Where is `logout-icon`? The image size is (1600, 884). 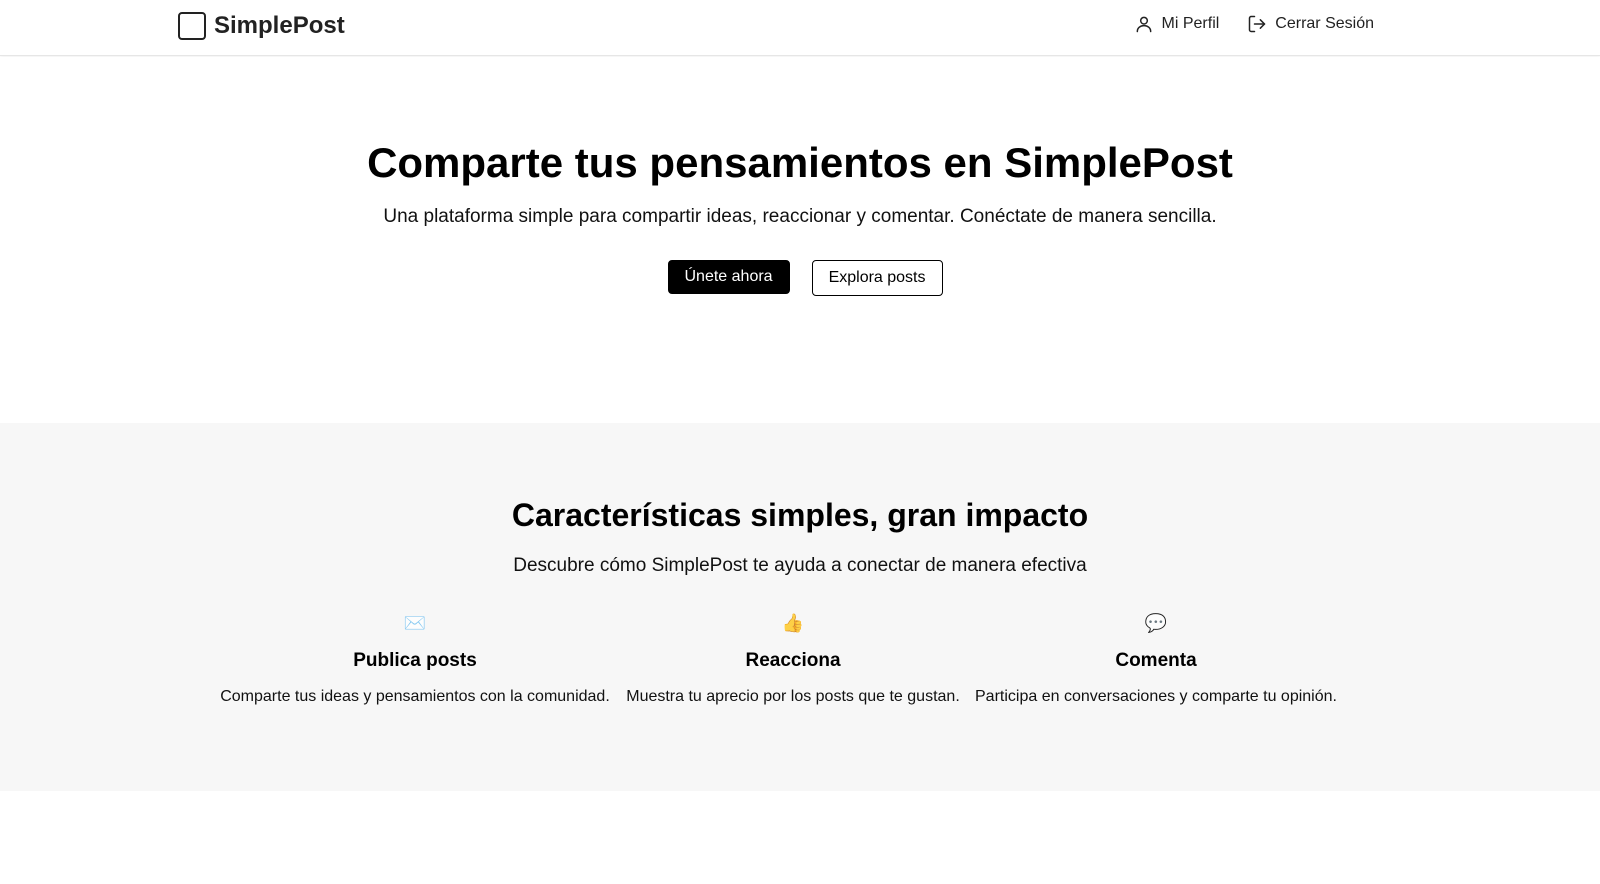
logout-icon is located at coordinates (1257, 24).